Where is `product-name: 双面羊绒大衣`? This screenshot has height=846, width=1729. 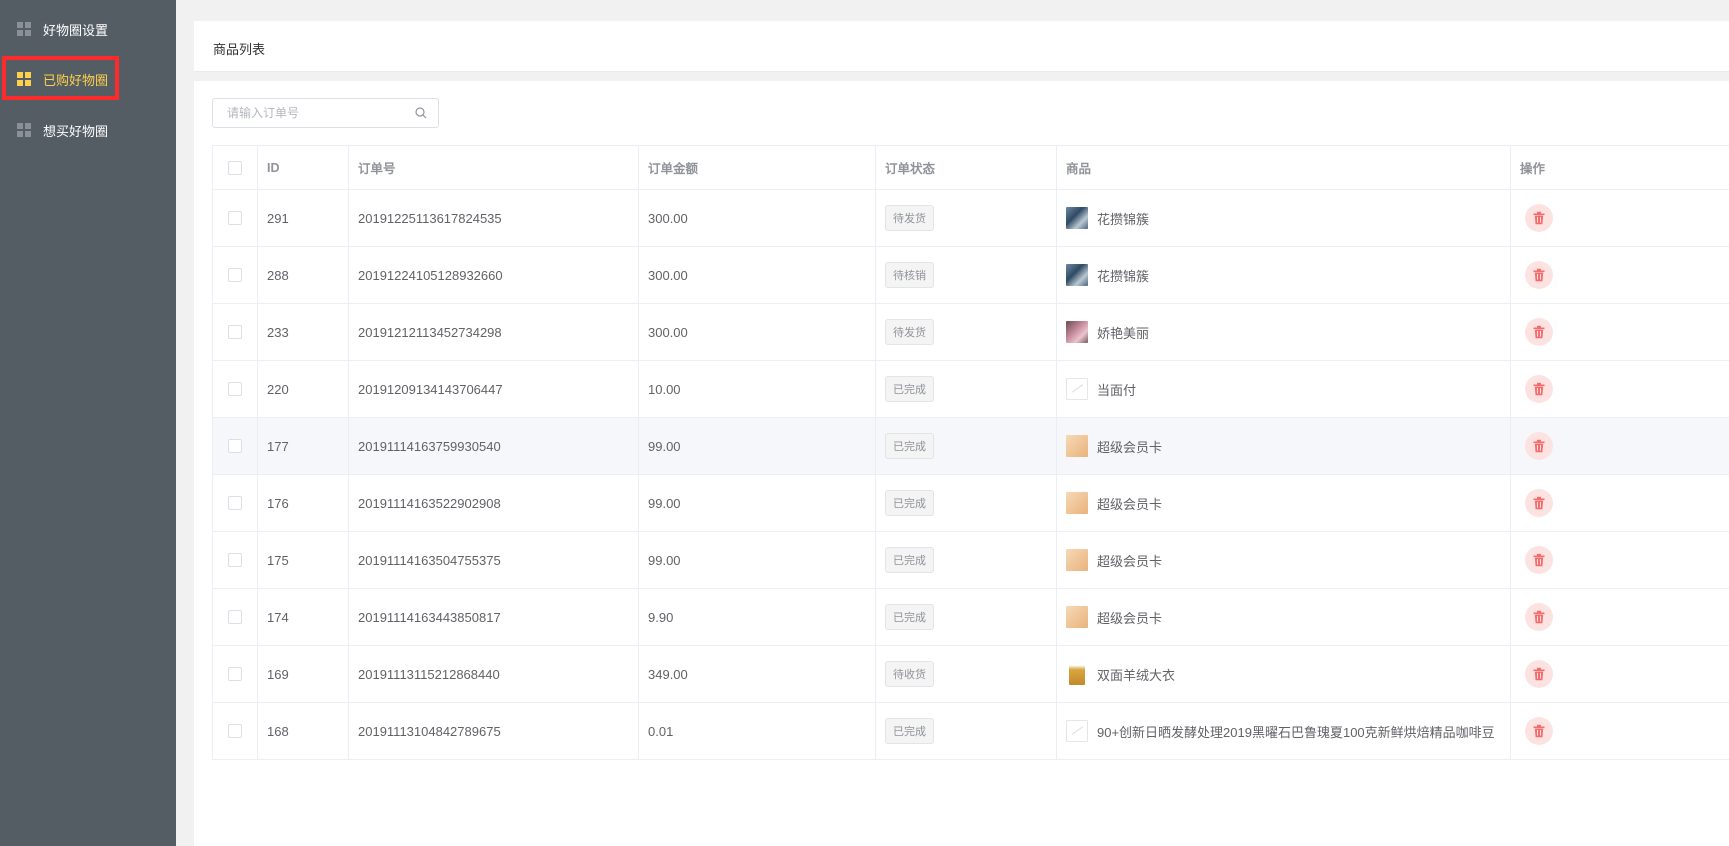
product-name: 双面羊绒大衣 is located at coordinates (1136, 675).